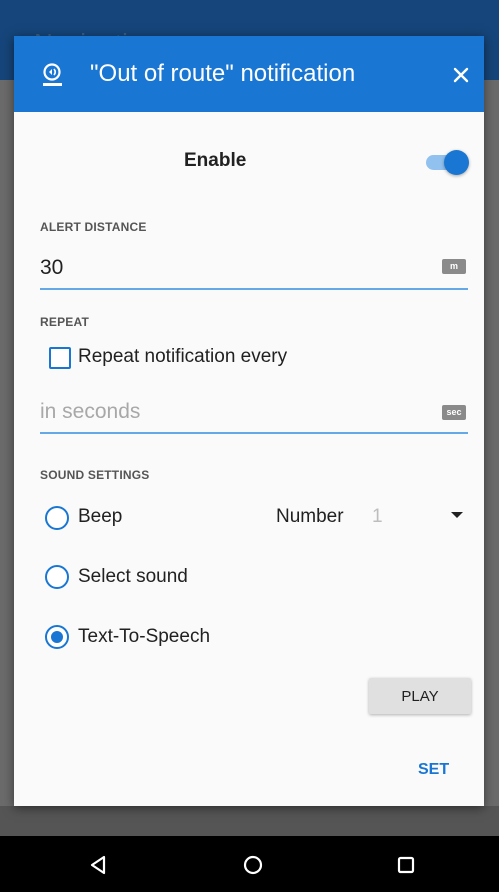 This screenshot has width=499, height=892. What do you see at coordinates (456, 162) in the screenshot?
I see `switch-thumb` at bounding box center [456, 162].